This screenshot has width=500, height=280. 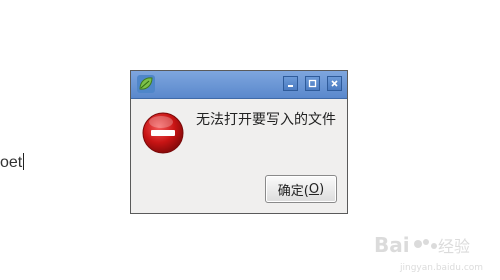 I want to click on ok-mnemonic: O, so click(x=314, y=189).